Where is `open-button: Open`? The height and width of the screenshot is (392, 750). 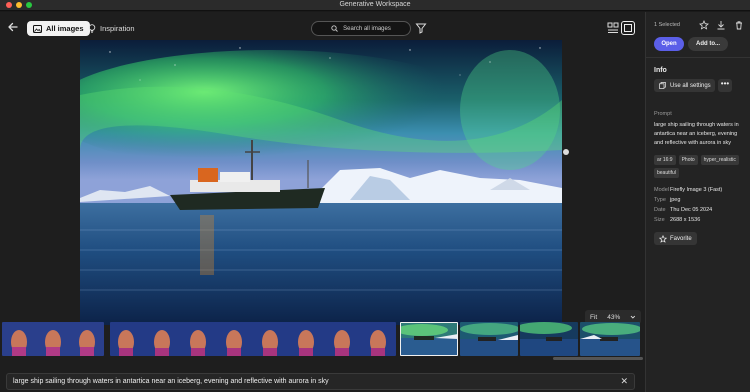 open-button: Open is located at coordinates (669, 44).